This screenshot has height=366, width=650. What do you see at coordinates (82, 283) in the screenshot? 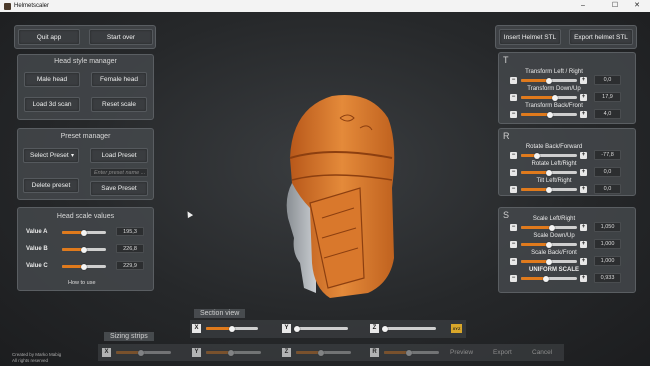
I see `how-to-use-link: How to use` at bounding box center [82, 283].